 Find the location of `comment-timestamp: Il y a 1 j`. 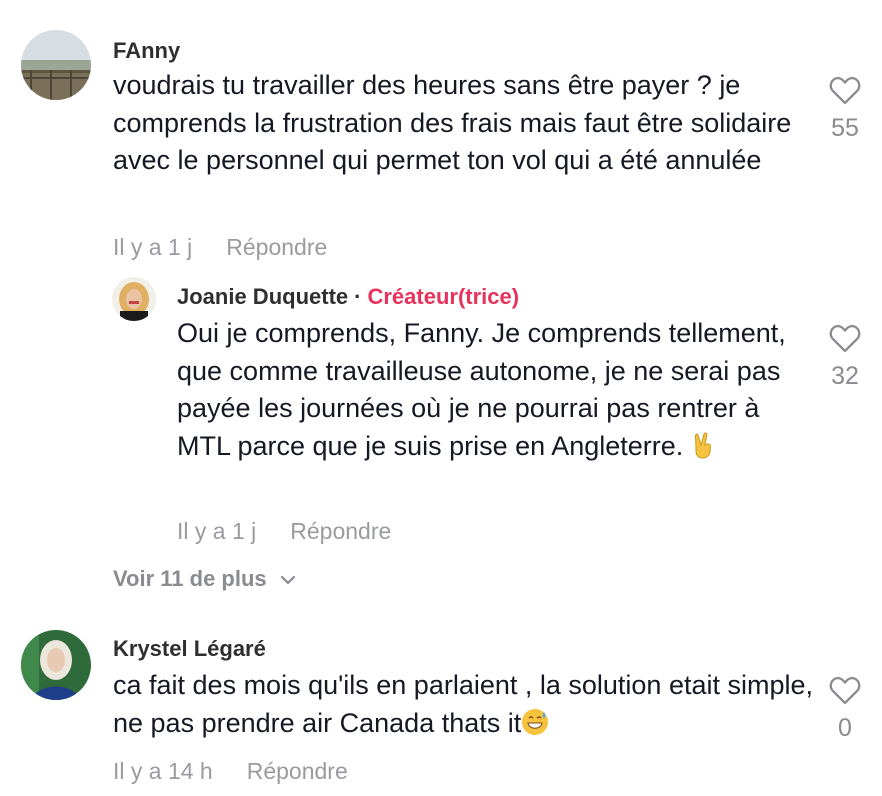

comment-timestamp: Il y a 1 j is located at coordinates (153, 247).